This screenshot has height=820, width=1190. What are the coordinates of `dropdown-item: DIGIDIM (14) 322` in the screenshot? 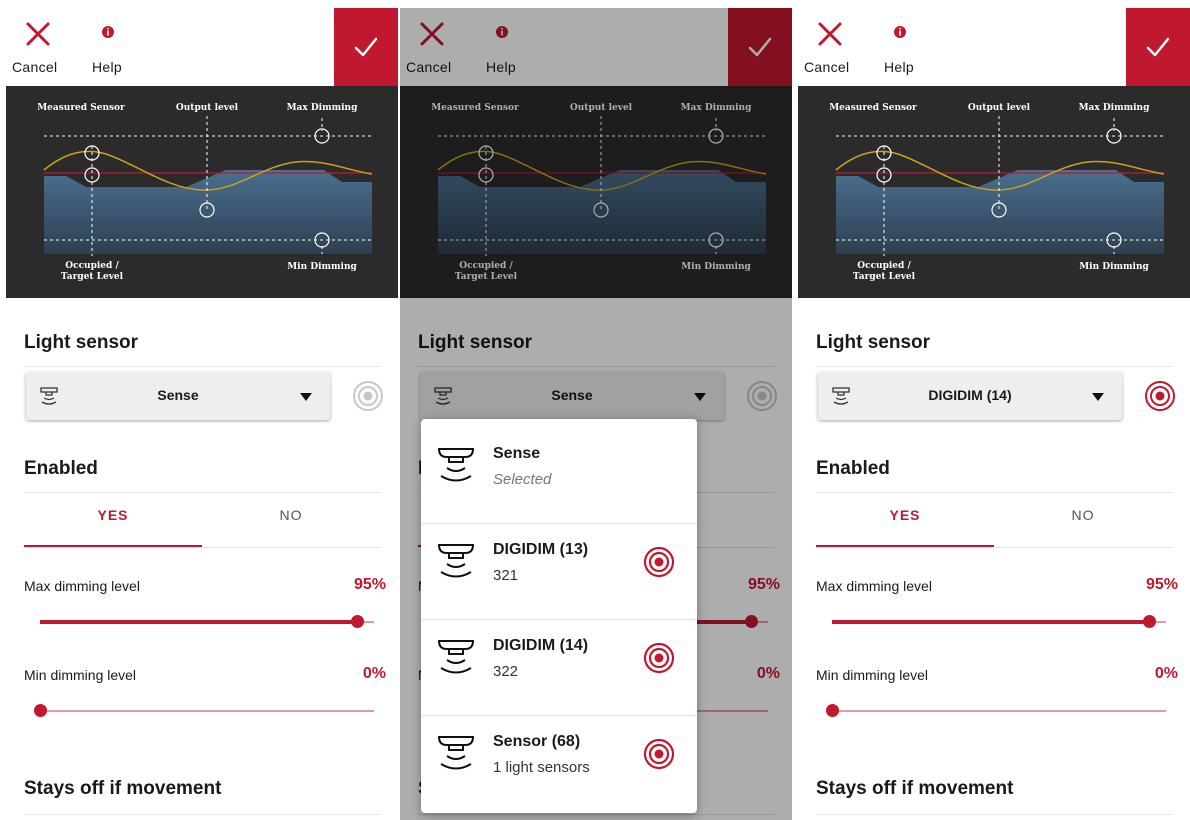 It's located at (559, 659).